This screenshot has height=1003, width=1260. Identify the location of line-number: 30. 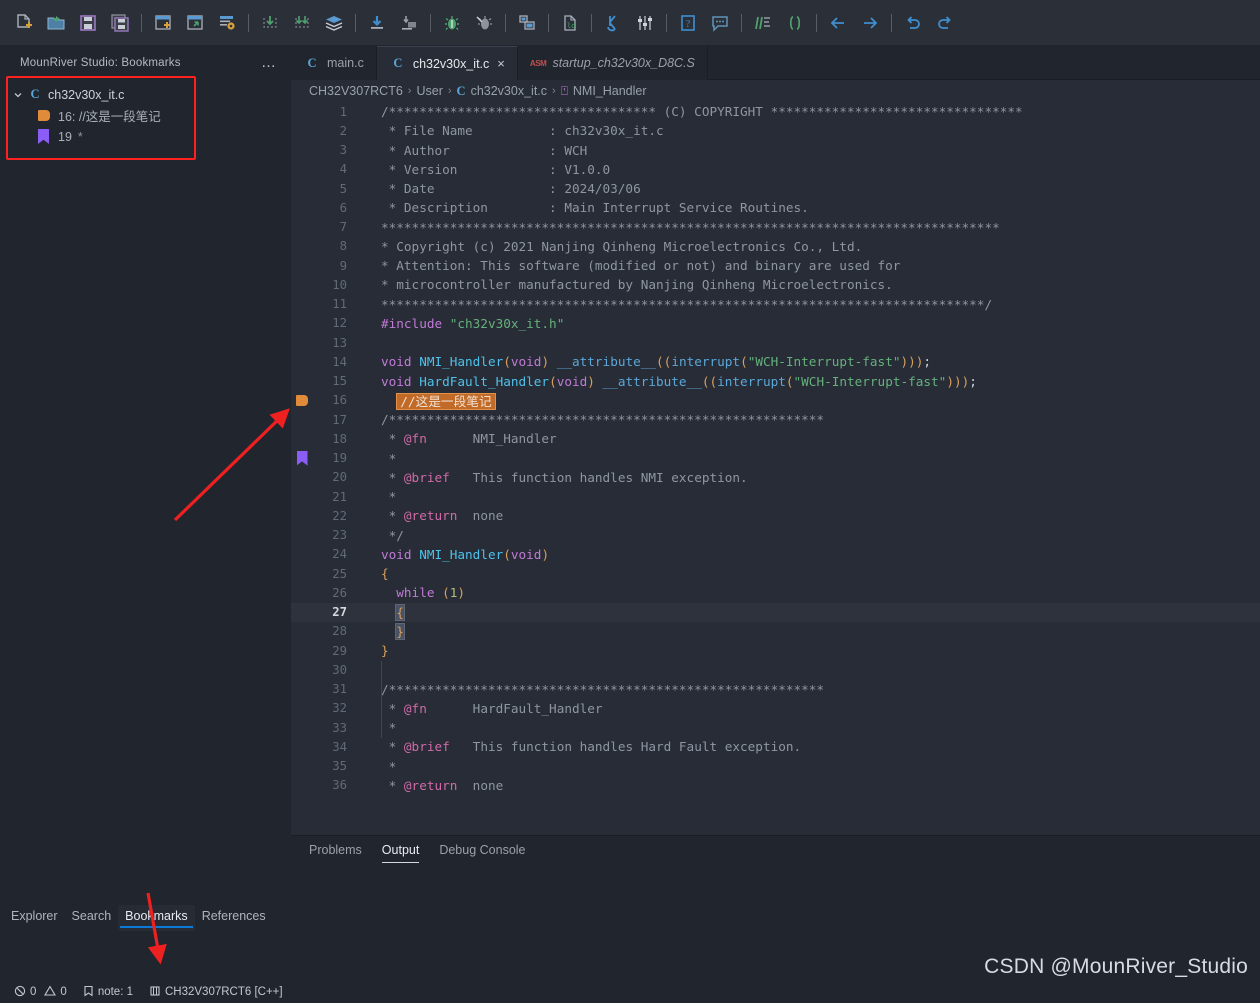
(339, 669).